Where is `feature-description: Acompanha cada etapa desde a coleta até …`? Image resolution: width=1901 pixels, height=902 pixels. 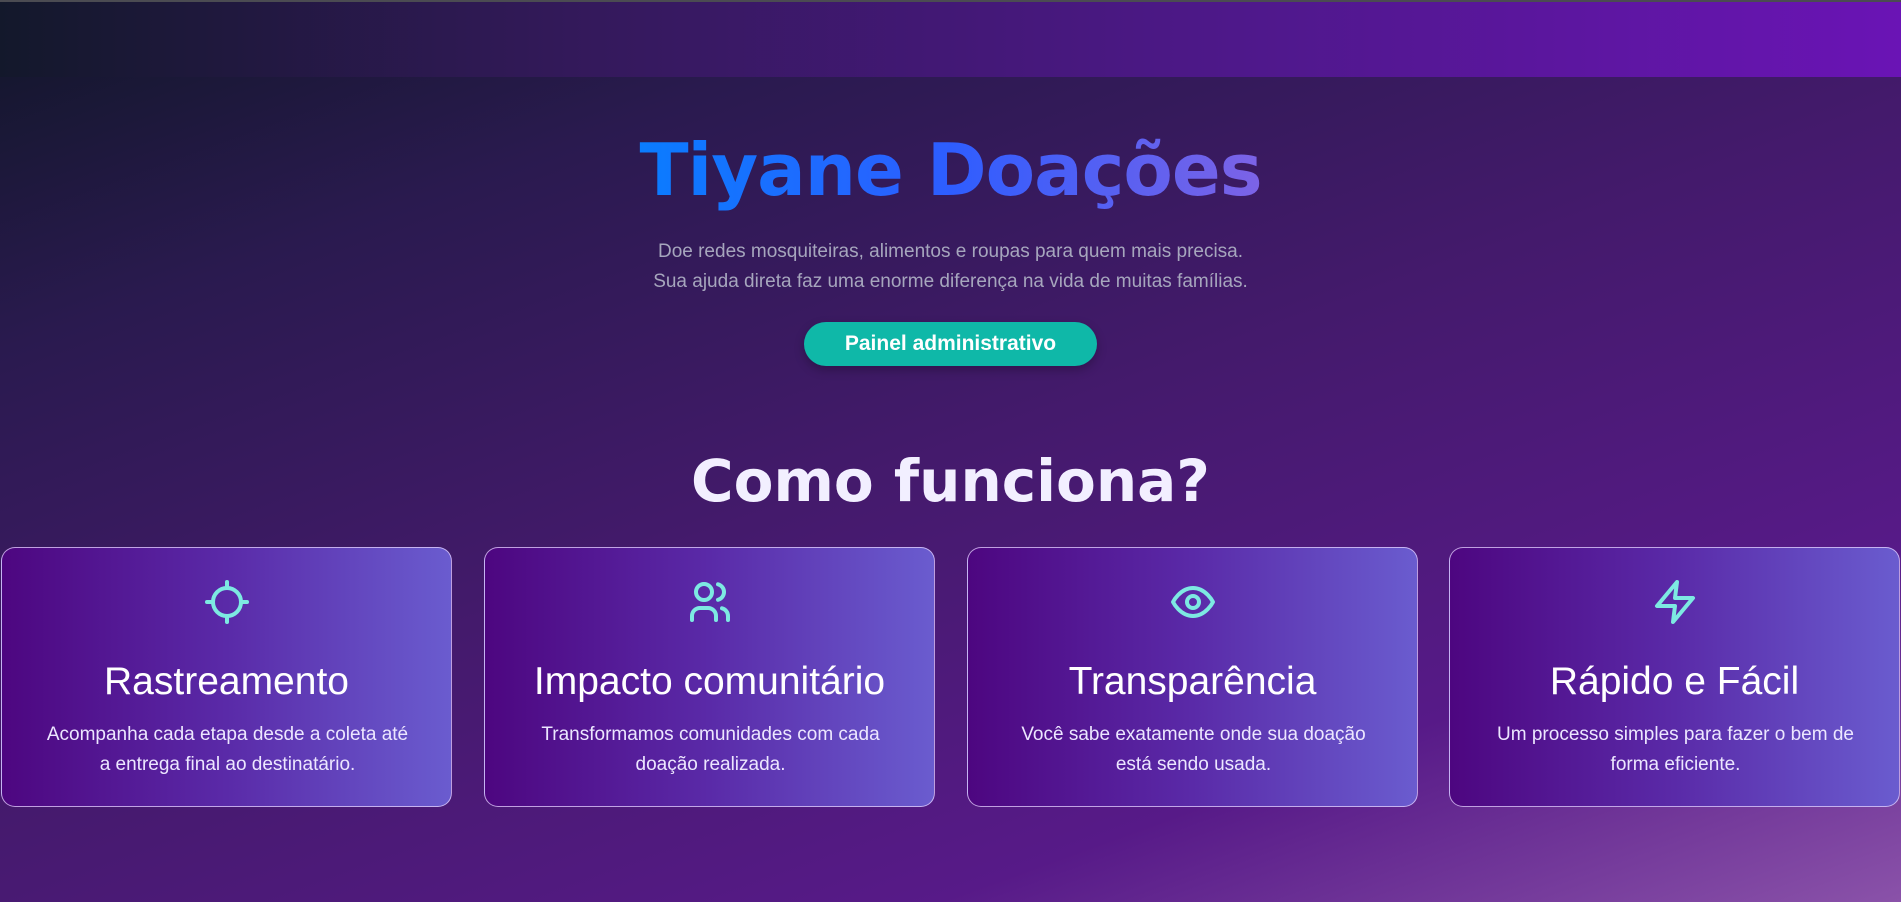 feature-description: Acompanha cada etapa desde a coleta até … is located at coordinates (227, 749).